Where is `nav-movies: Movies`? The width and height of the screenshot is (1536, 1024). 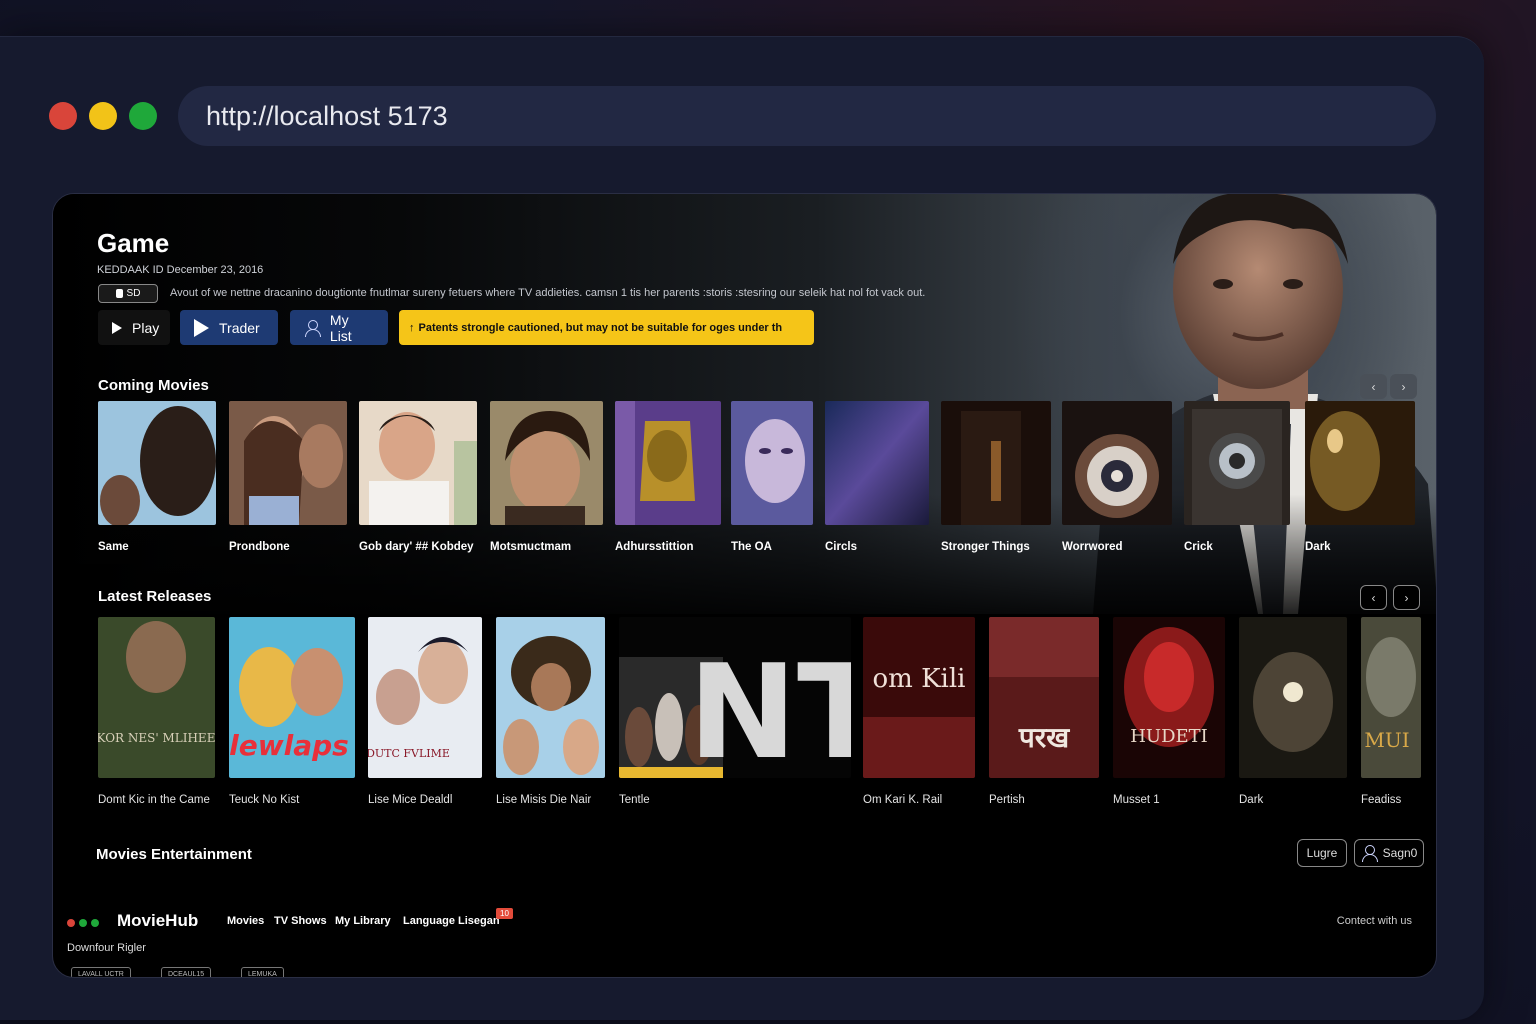
nav-movies: Movies is located at coordinates (245, 921).